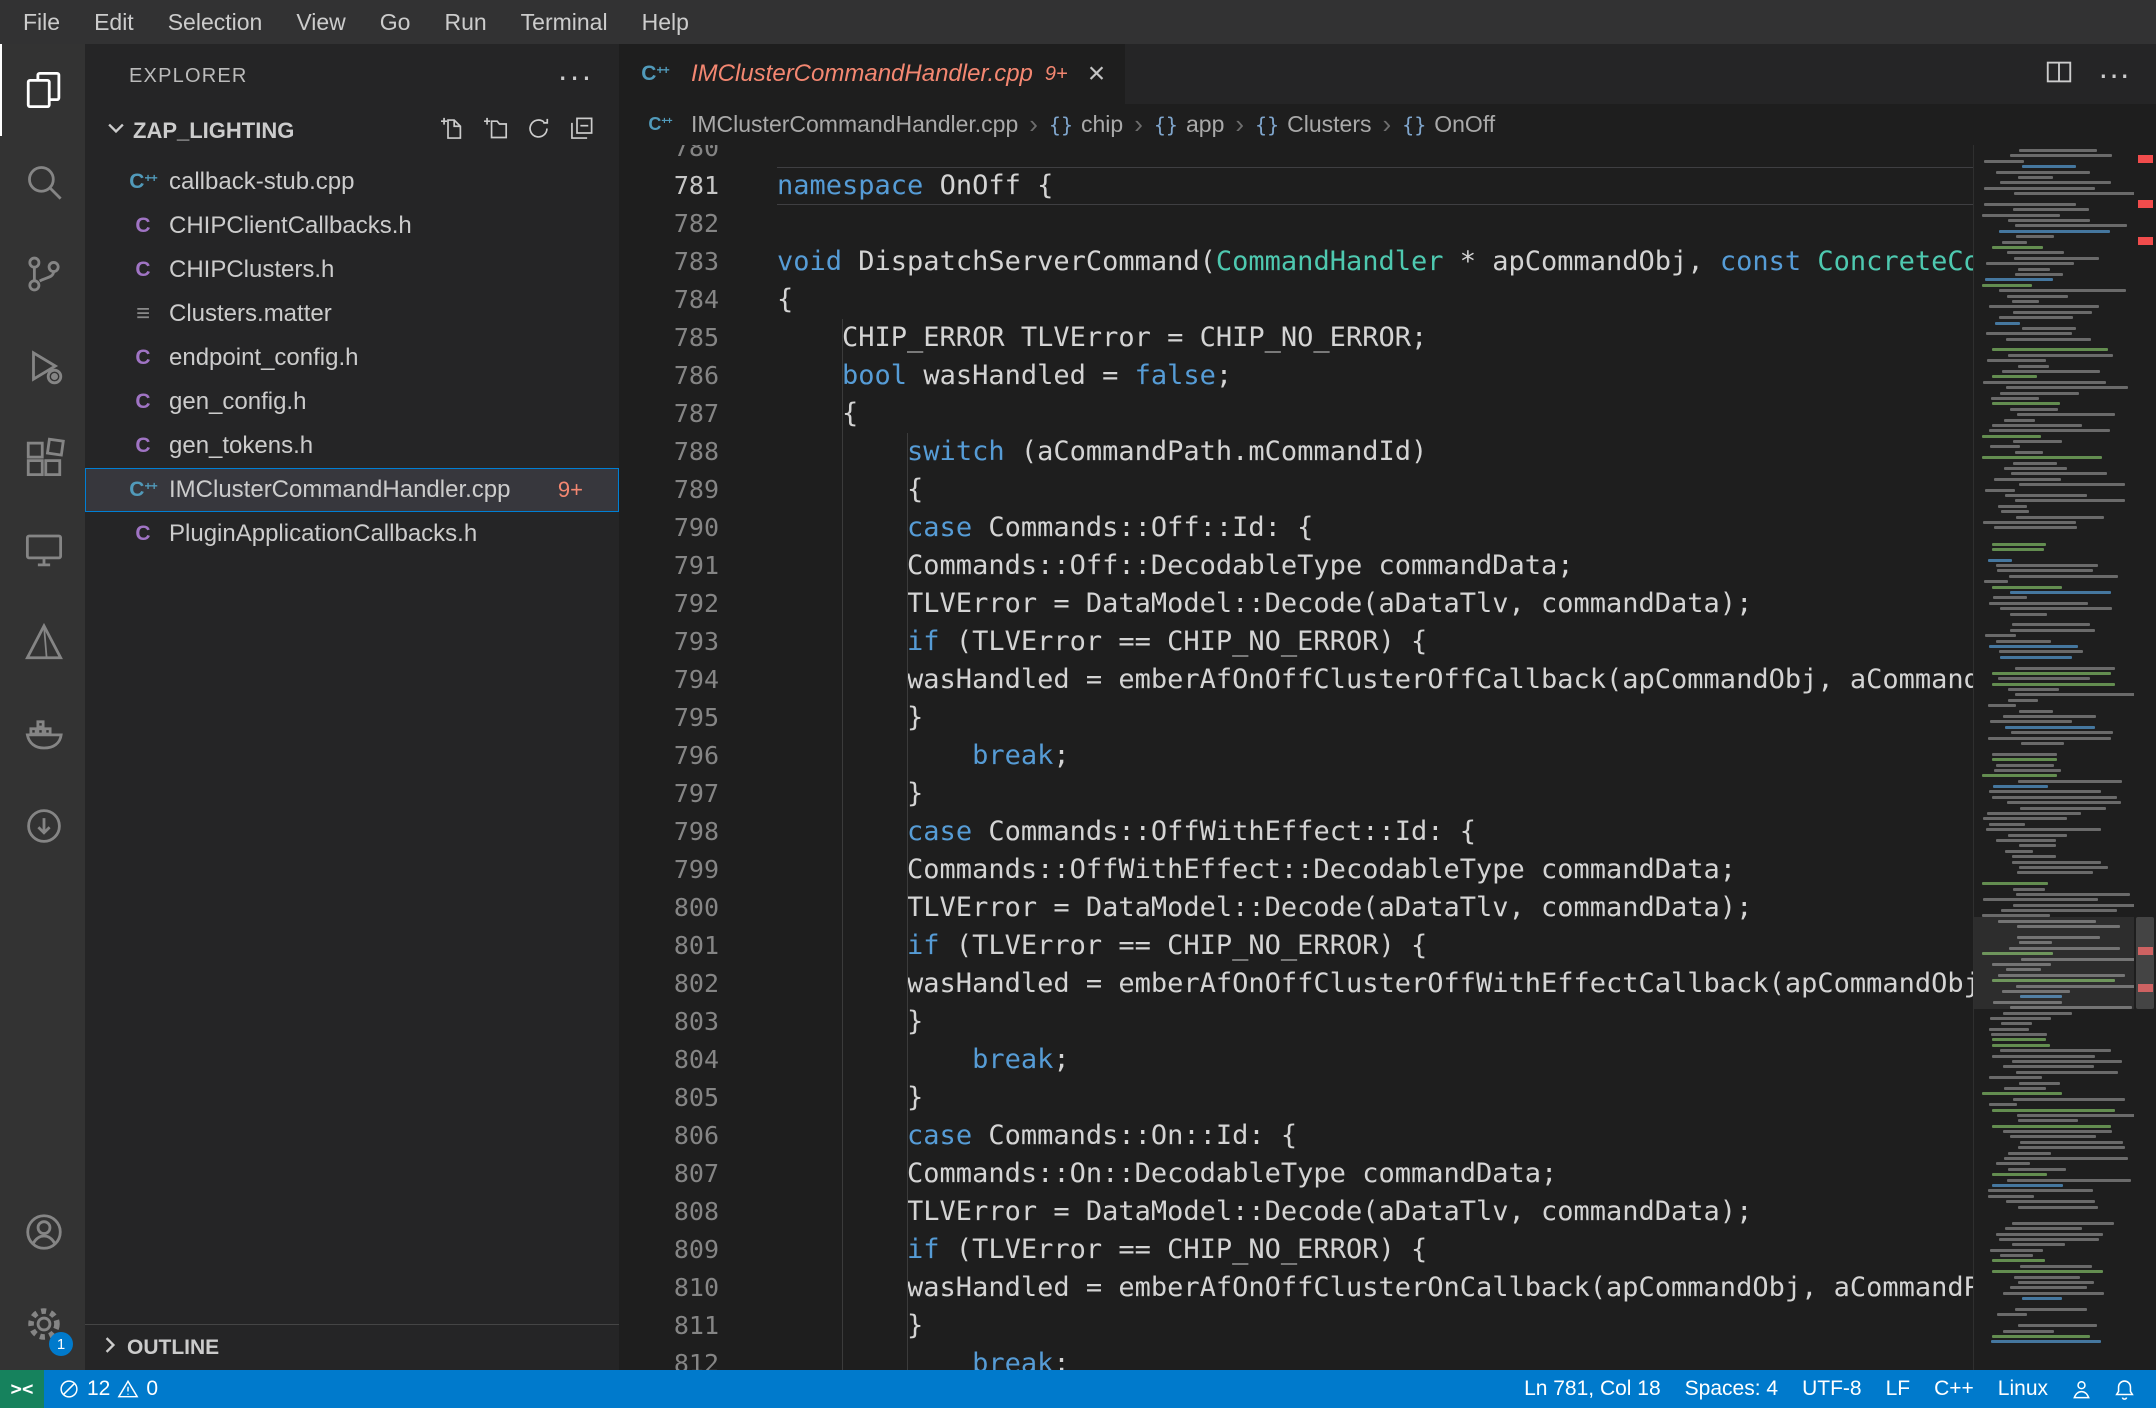 Image resolution: width=2156 pixels, height=1408 pixels. What do you see at coordinates (1296, 300) in the screenshot?
I see `code-line: 784 {` at bounding box center [1296, 300].